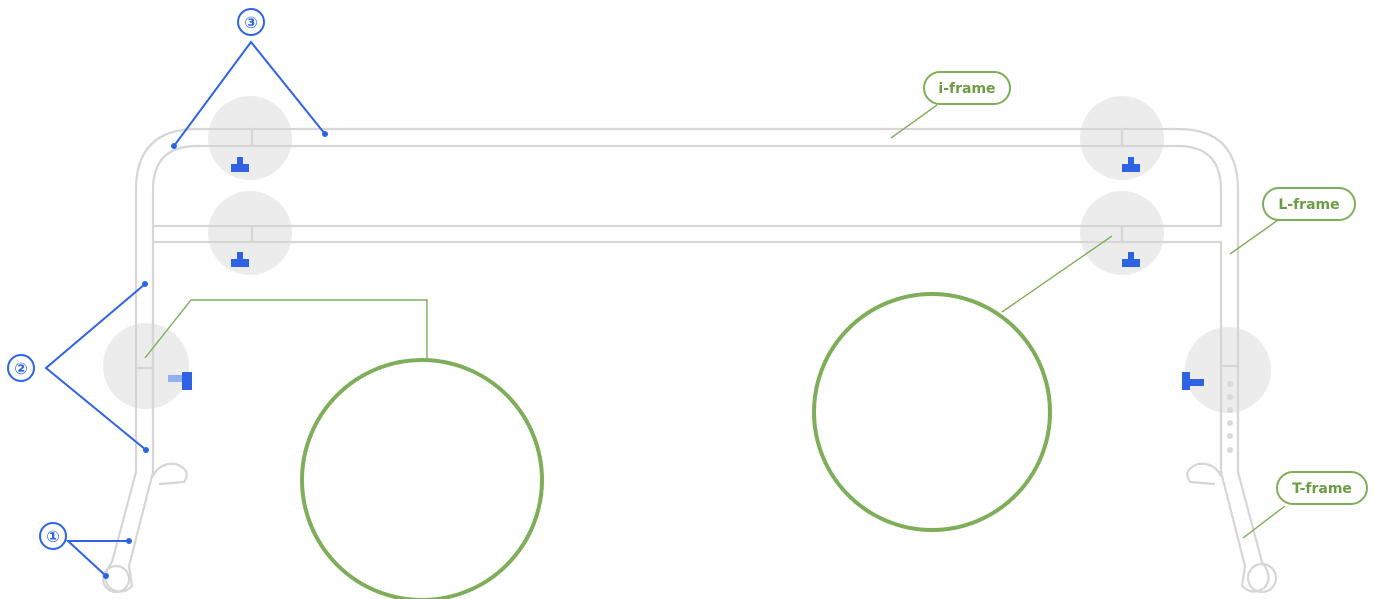  I want to click on right-wheel, so click(1262, 578).